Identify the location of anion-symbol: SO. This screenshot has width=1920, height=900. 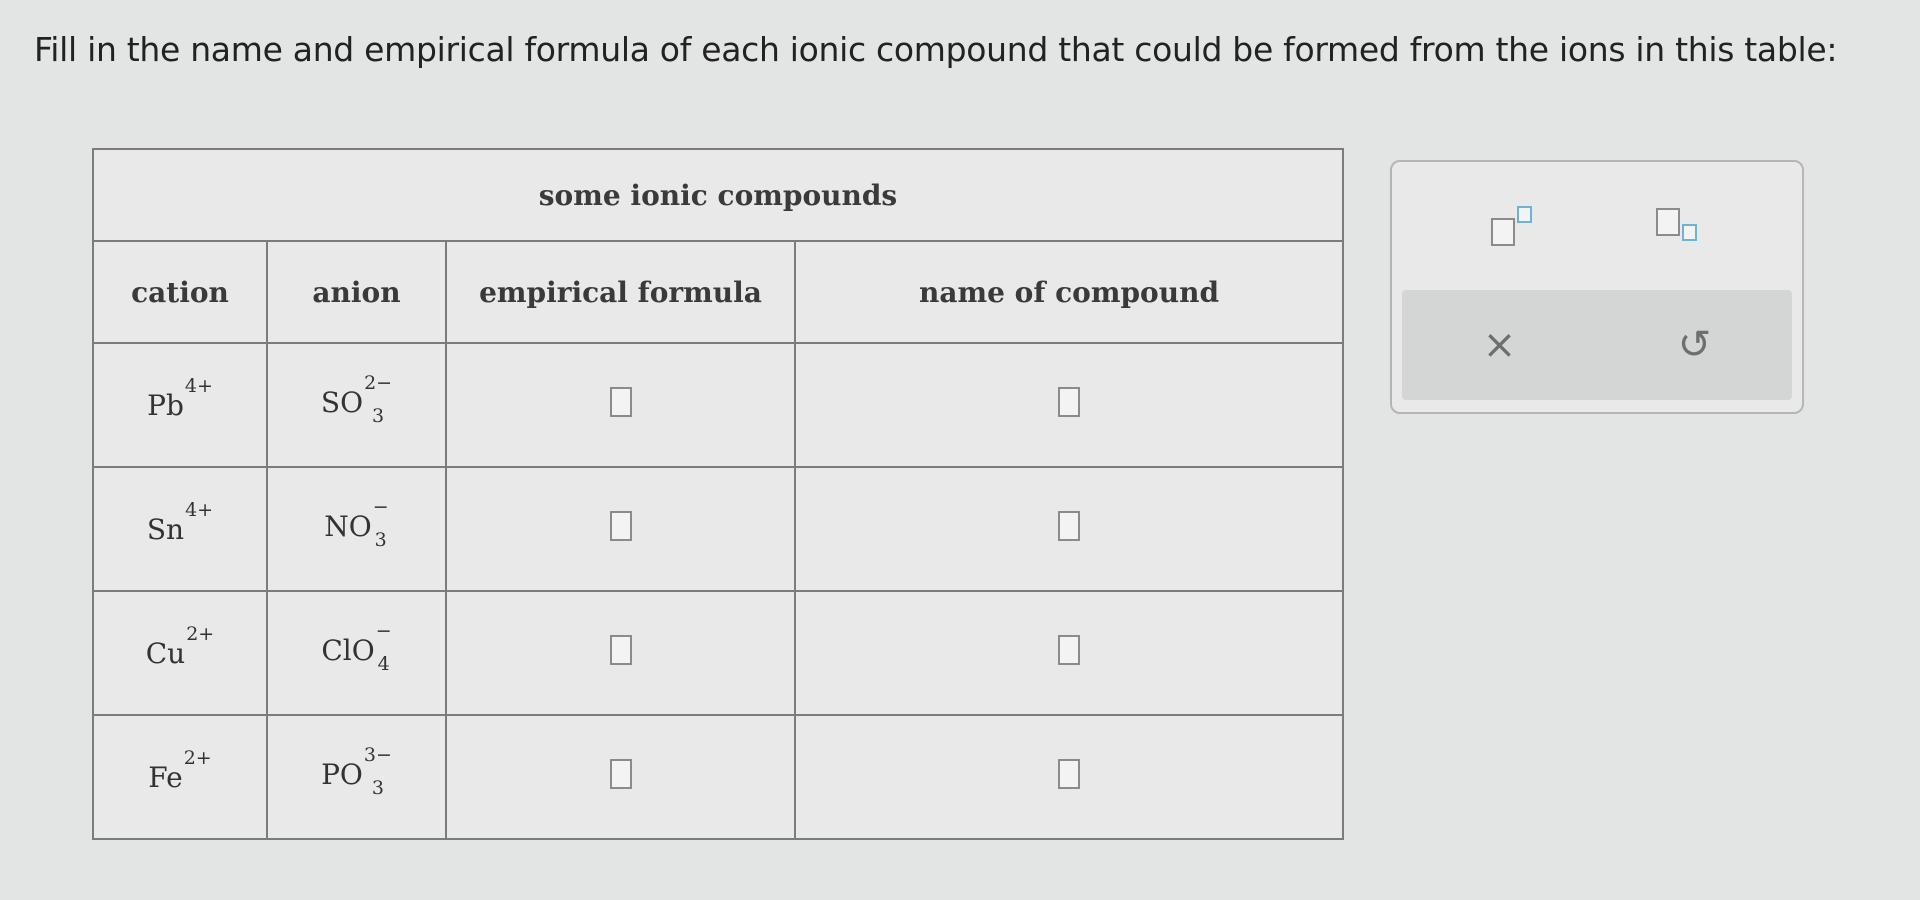
(342, 402).